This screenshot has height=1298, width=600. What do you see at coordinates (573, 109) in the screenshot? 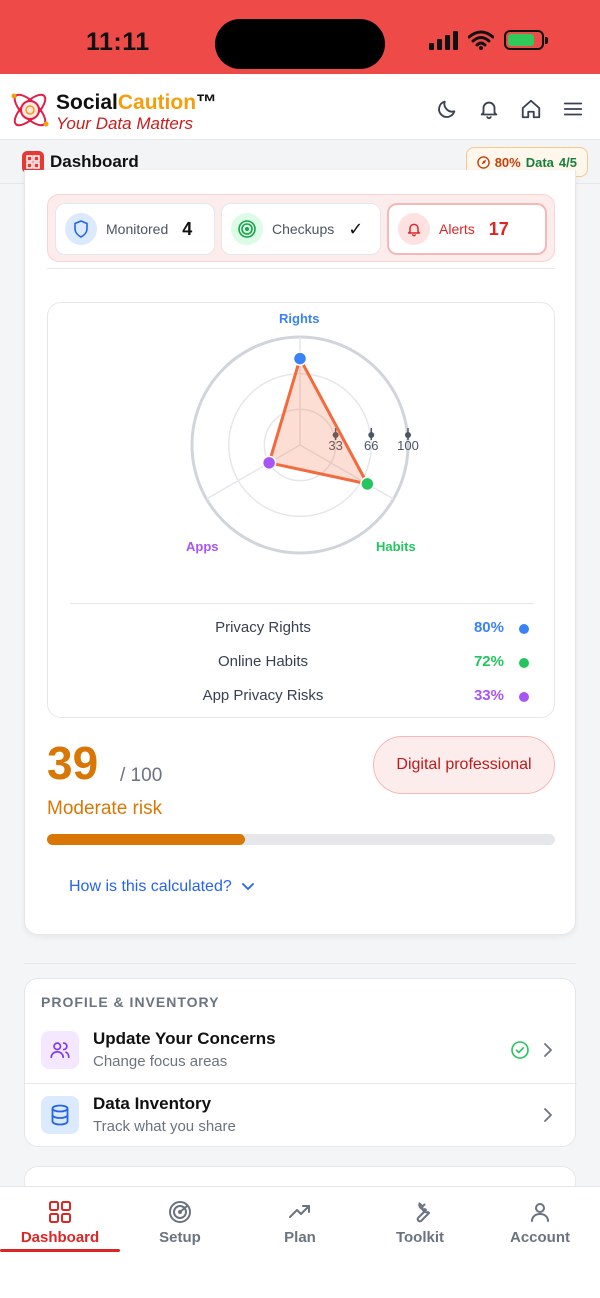
I see `menu-icon` at bounding box center [573, 109].